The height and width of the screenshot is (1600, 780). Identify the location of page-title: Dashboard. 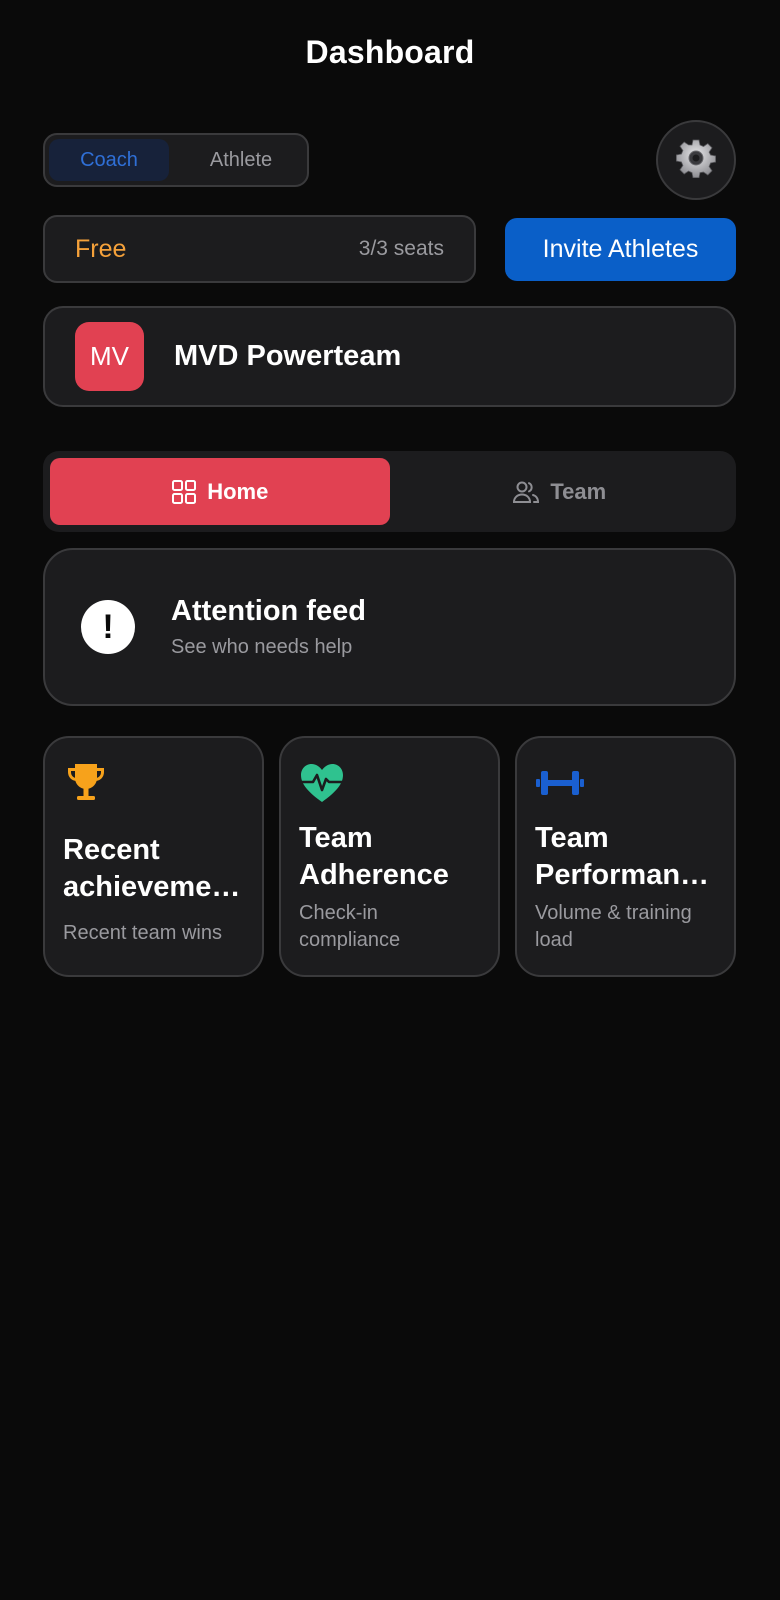
(390, 52).